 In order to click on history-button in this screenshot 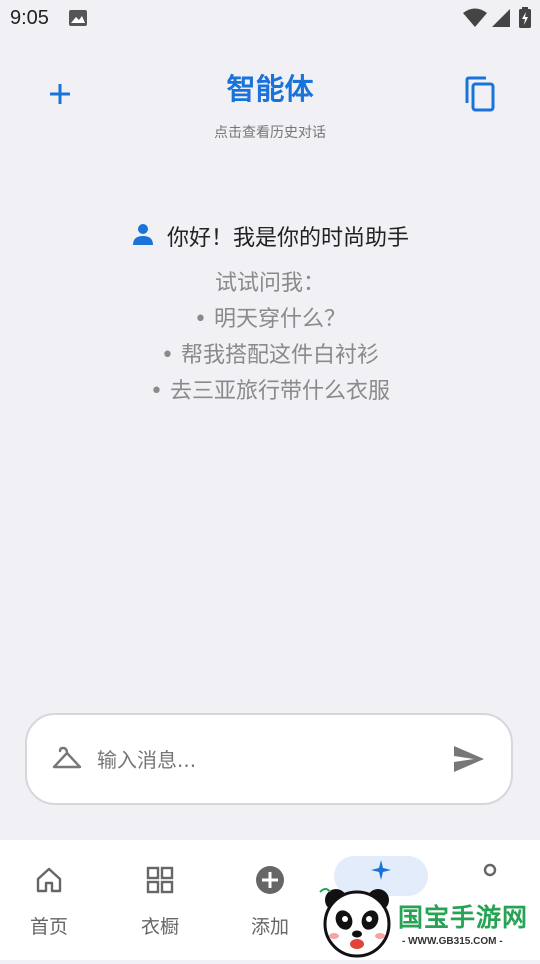, I will do `click(480, 96)`.